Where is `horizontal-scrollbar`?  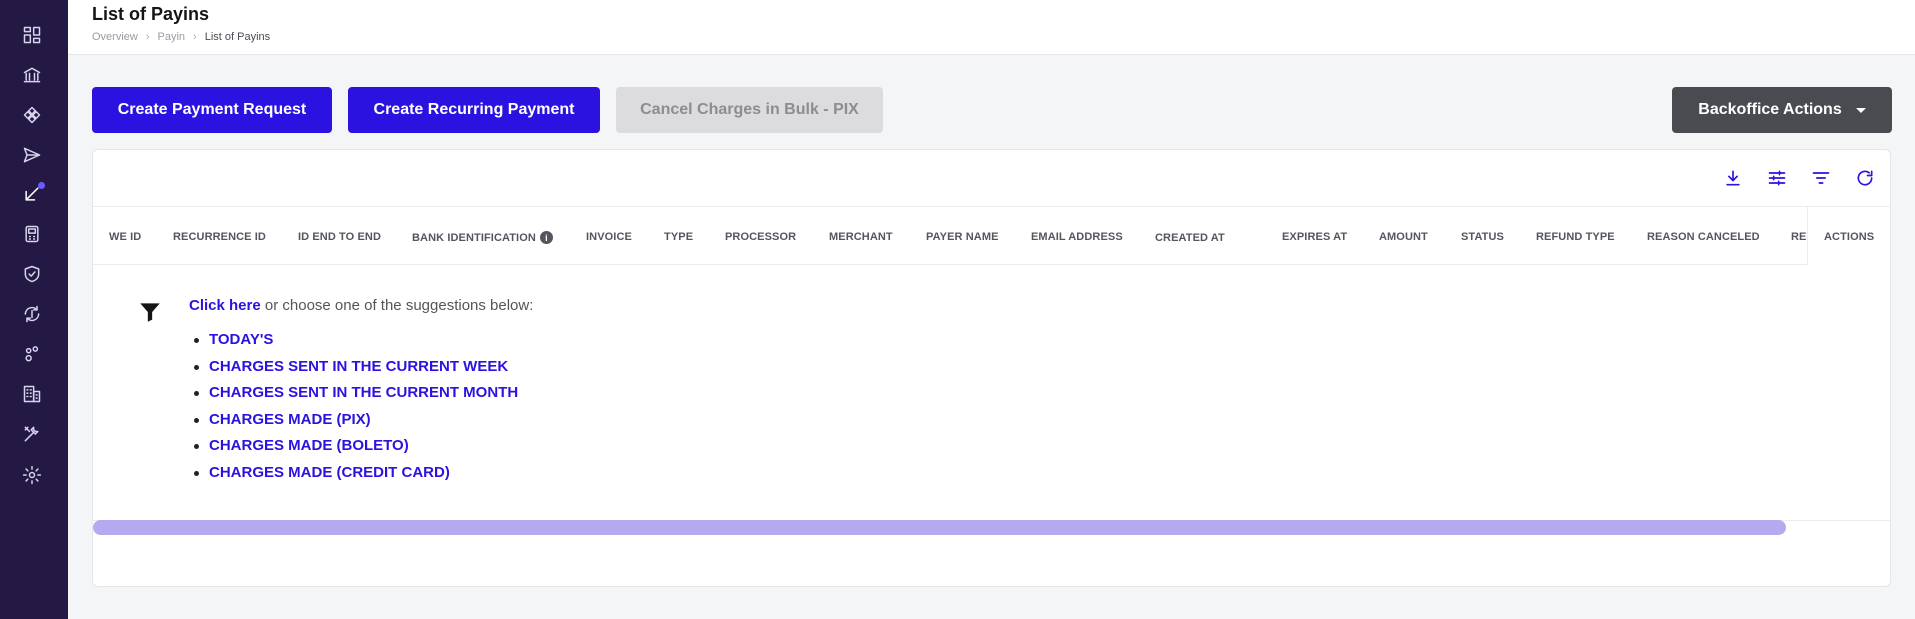 horizontal-scrollbar is located at coordinates (939, 527).